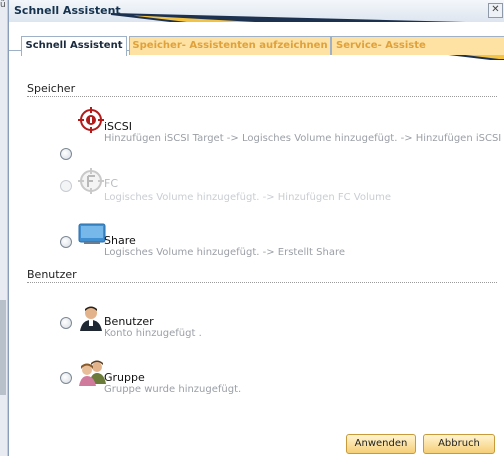 The width and height of the screenshot is (504, 456). I want to click on iscsi-target-icon, so click(91, 120).